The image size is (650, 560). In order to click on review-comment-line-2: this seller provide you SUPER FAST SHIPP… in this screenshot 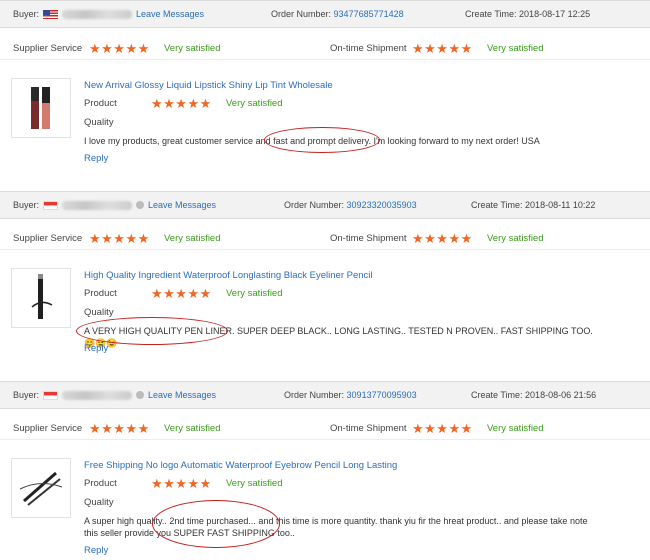, I will do `click(189, 533)`.